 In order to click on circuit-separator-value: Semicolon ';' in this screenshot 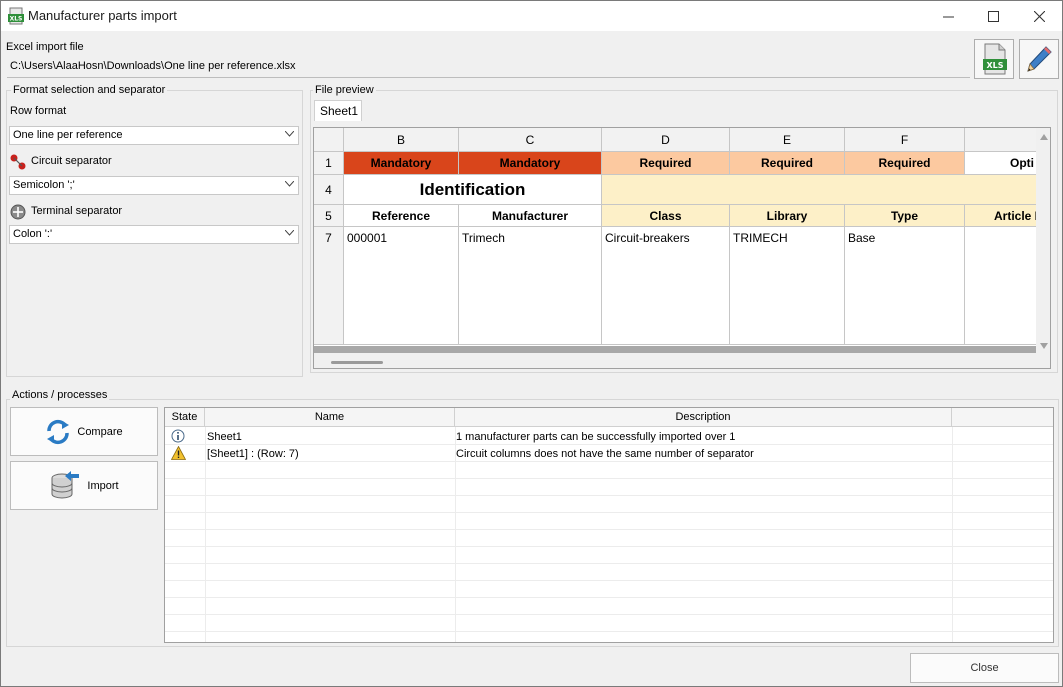, I will do `click(44, 185)`.